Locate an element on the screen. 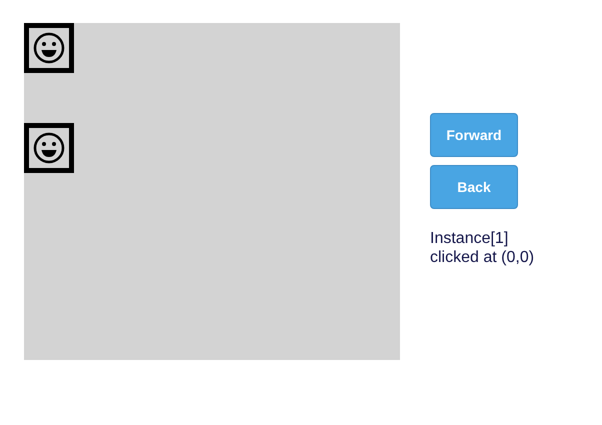  back-button: Back is located at coordinates (474, 187).